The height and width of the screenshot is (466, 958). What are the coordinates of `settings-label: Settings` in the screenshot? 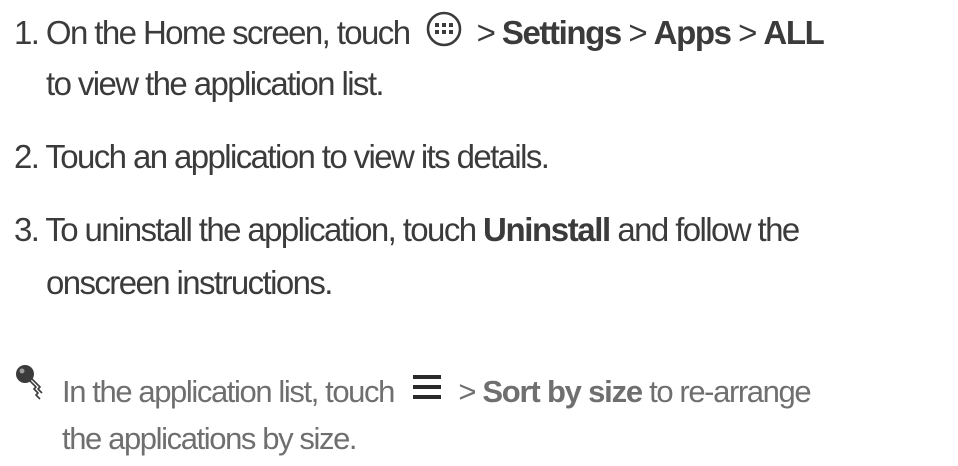 It's located at (561, 33).